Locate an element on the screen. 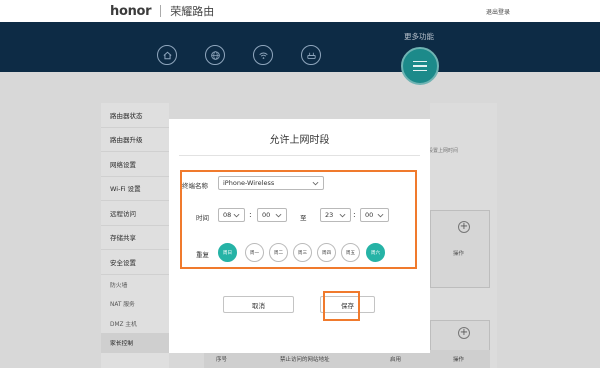 The width and height of the screenshot is (600, 368). end-minute-value: 00 is located at coordinates (369, 215).